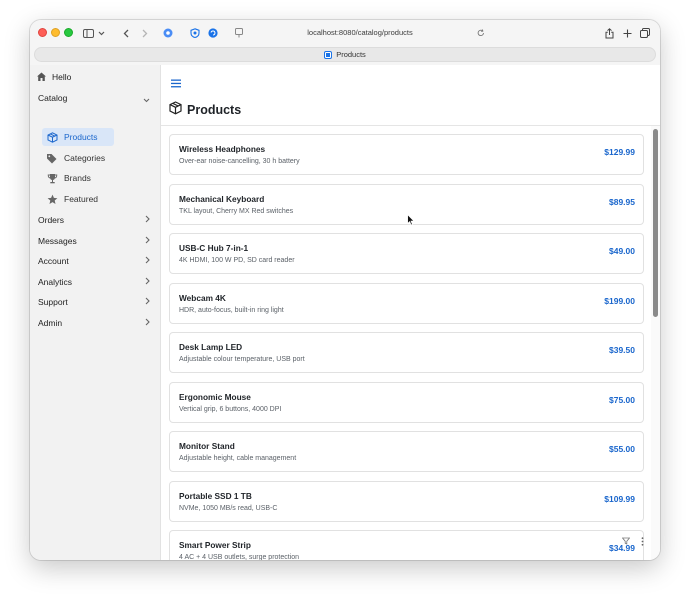 The image size is (690, 599). What do you see at coordinates (177, 81) in the screenshot?
I see `hamburger-menu-icon` at bounding box center [177, 81].